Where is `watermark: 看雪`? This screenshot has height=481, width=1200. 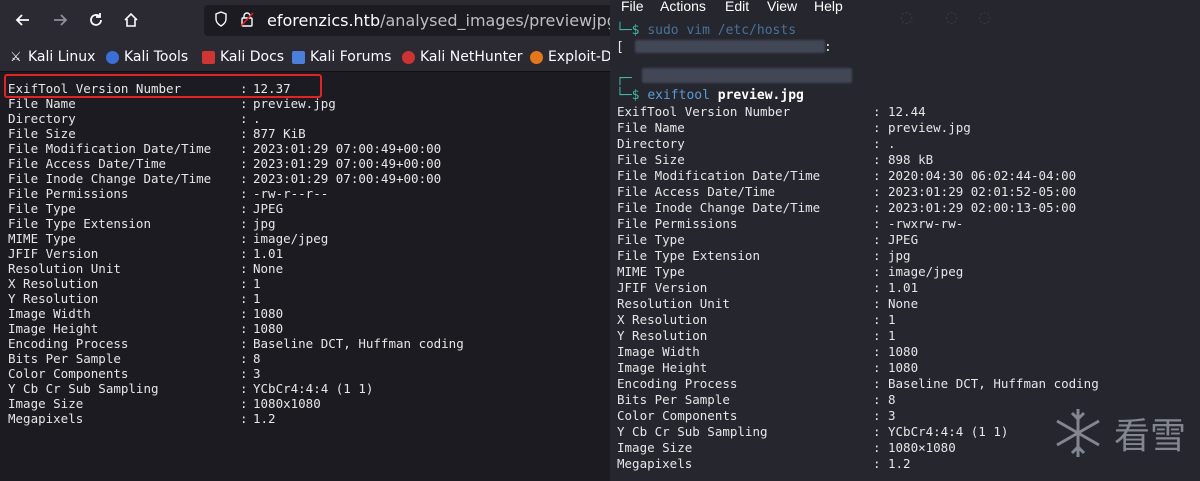
watermark: 看雪 is located at coordinates (1118, 433).